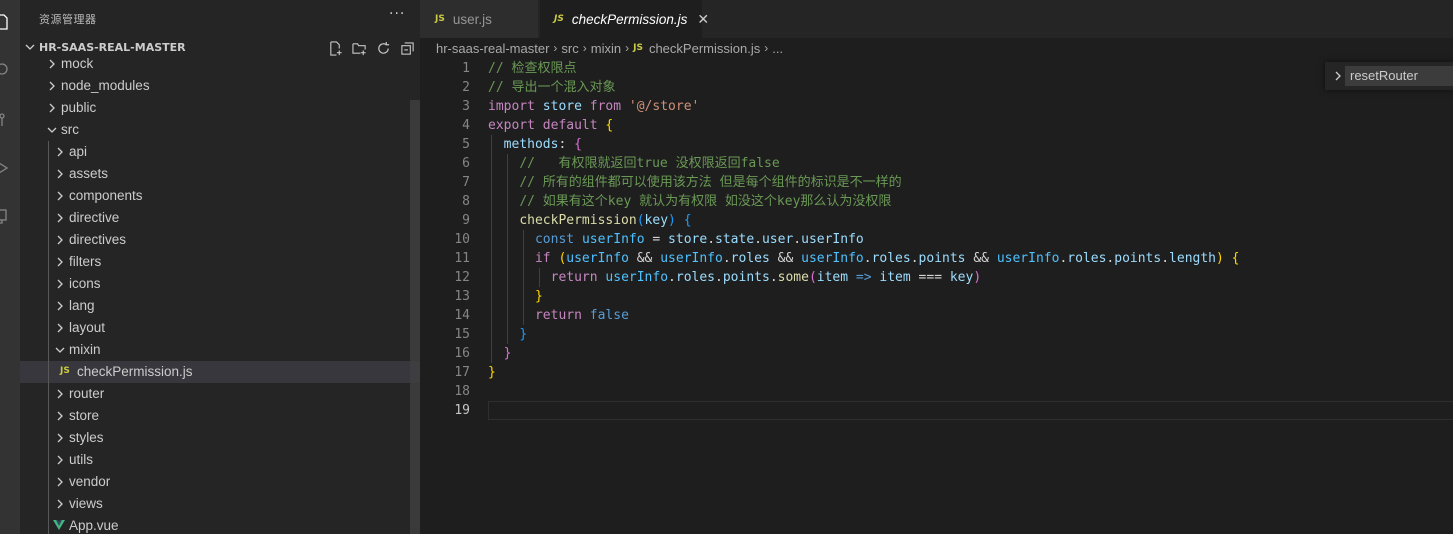 This screenshot has height=534, width=1453. I want to click on line-number: 16, so click(462, 353).